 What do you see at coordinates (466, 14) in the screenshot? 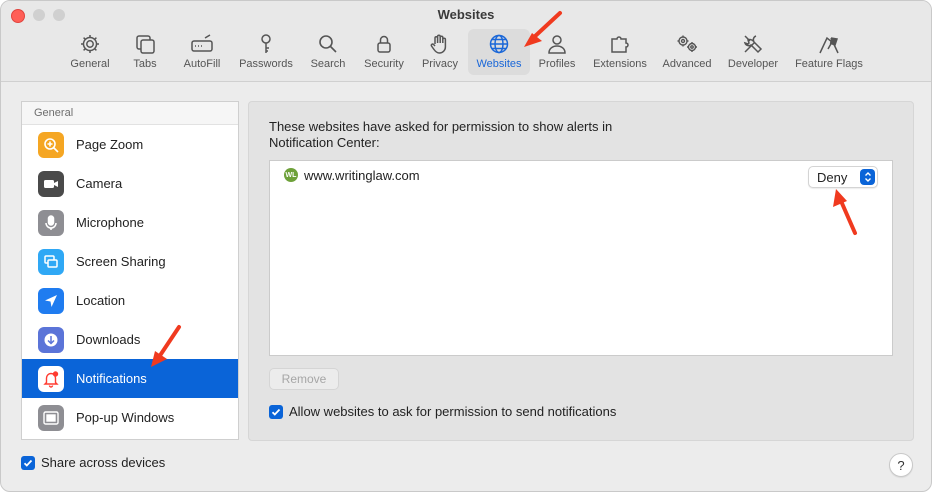
I see `window-title: Websites` at bounding box center [466, 14].